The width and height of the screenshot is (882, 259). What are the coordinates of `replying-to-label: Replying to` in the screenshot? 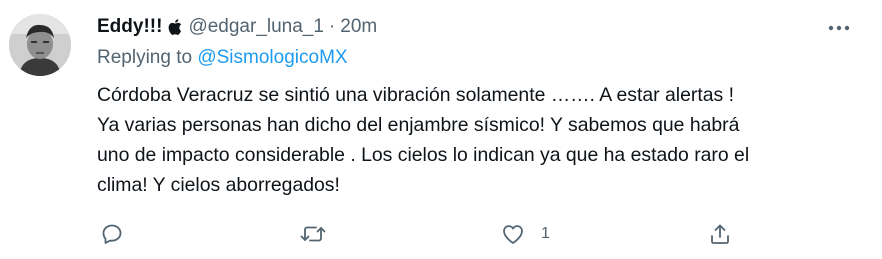 It's located at (145, 57).